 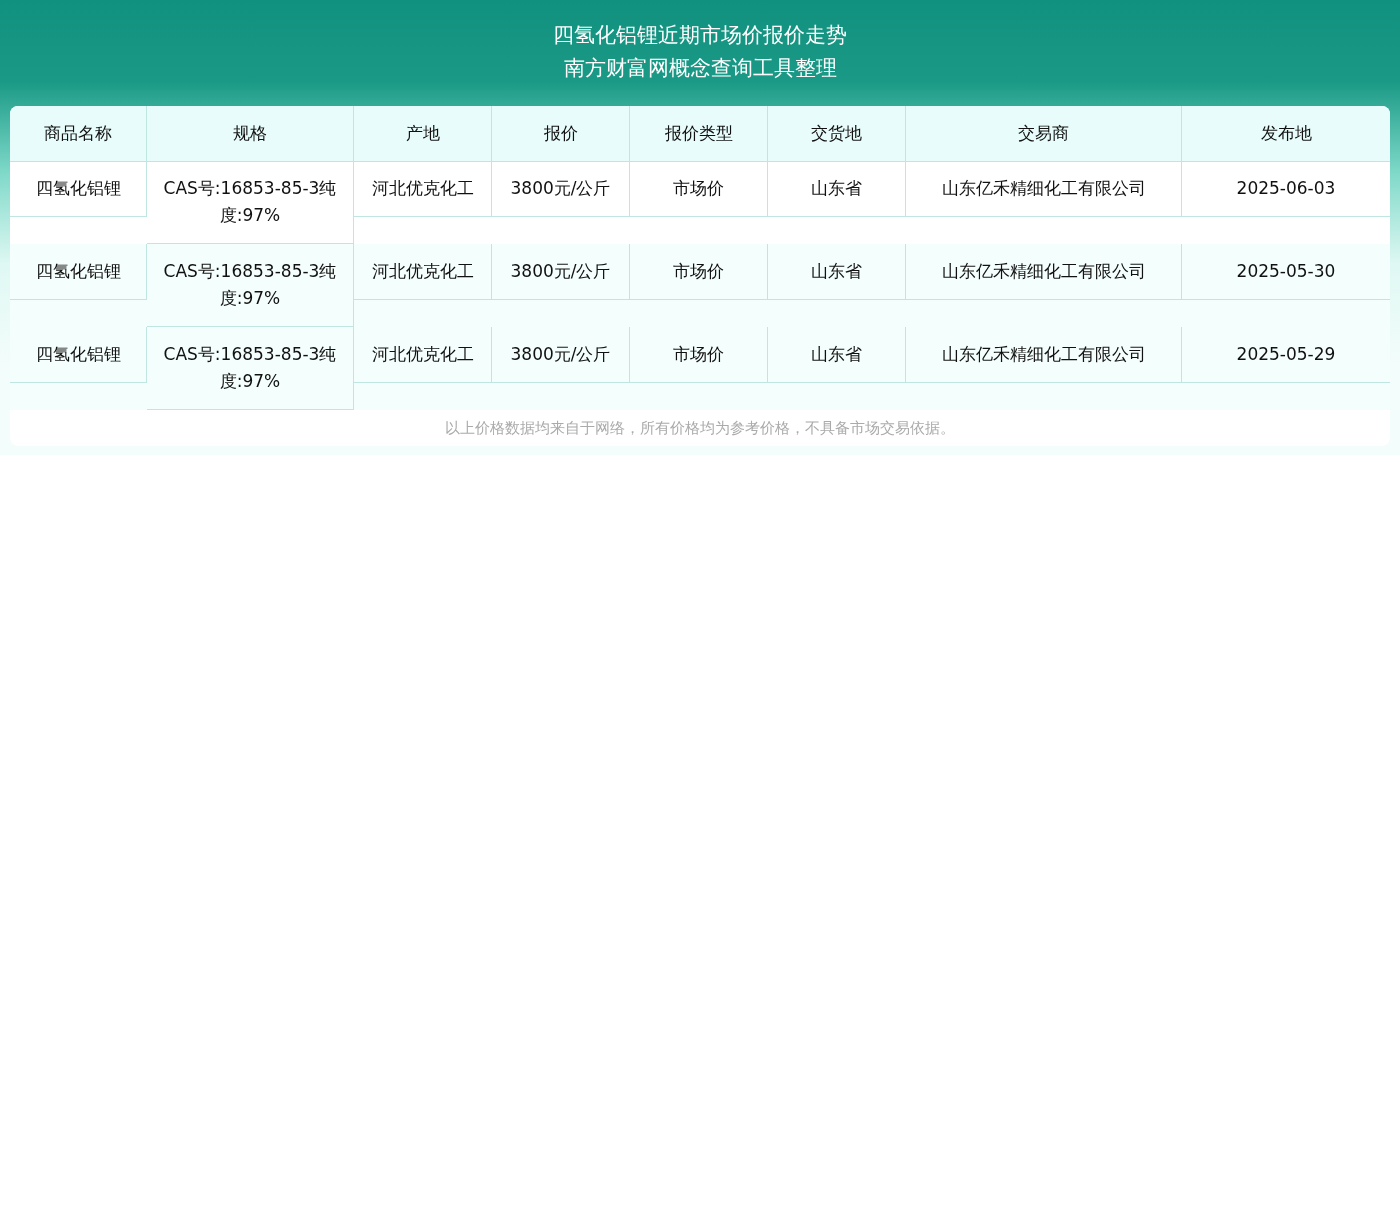 I want to click on column-header: 报价类型, so click(x=699, y=134).